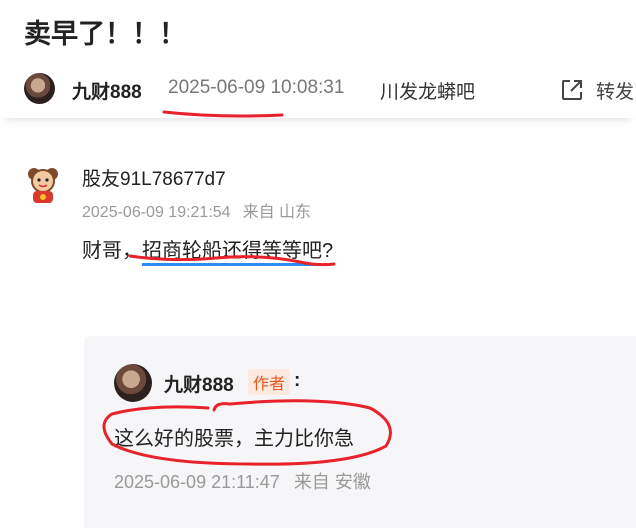 The image size is (636, 528). Describe the element at coordinates (277, 212) in the screenshot. I see `comment-location: 来自 山东` at that location.